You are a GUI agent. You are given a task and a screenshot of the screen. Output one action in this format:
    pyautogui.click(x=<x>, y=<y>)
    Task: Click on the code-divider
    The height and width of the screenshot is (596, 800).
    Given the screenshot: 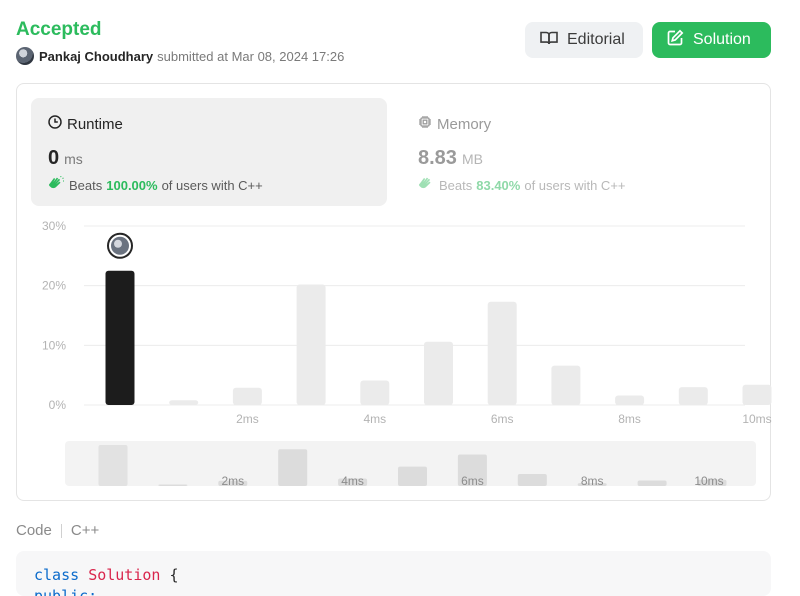 What is the action you would take?
    pyautogui.click(x=61, y=530)
    